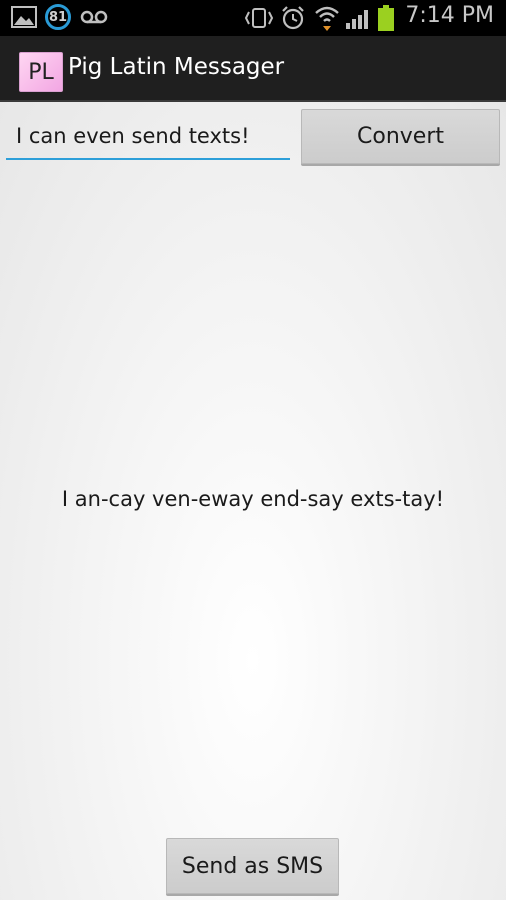  I want to click on message-input, so click(148, 137).